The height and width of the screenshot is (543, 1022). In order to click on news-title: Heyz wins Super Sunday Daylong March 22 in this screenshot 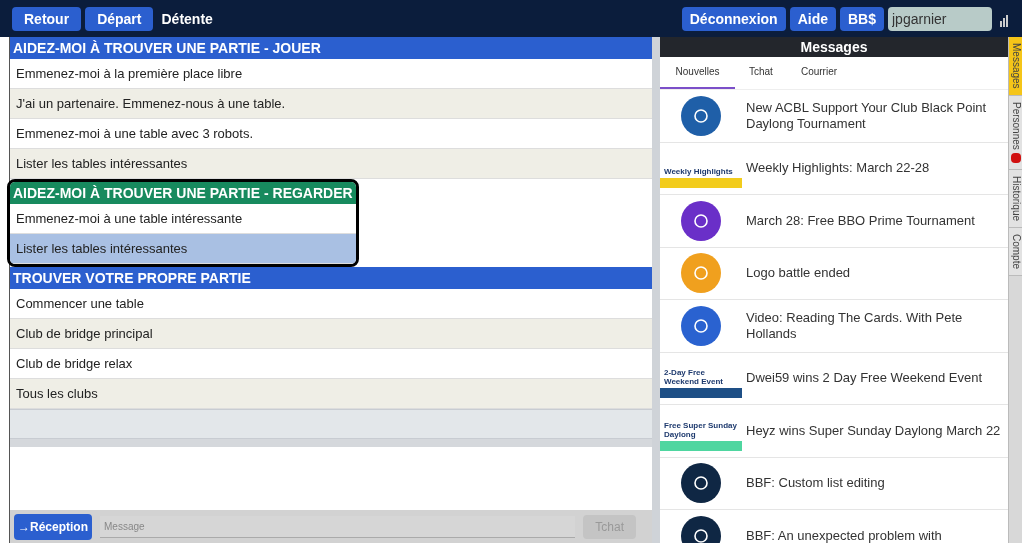, I will do `click(874, 430)`.